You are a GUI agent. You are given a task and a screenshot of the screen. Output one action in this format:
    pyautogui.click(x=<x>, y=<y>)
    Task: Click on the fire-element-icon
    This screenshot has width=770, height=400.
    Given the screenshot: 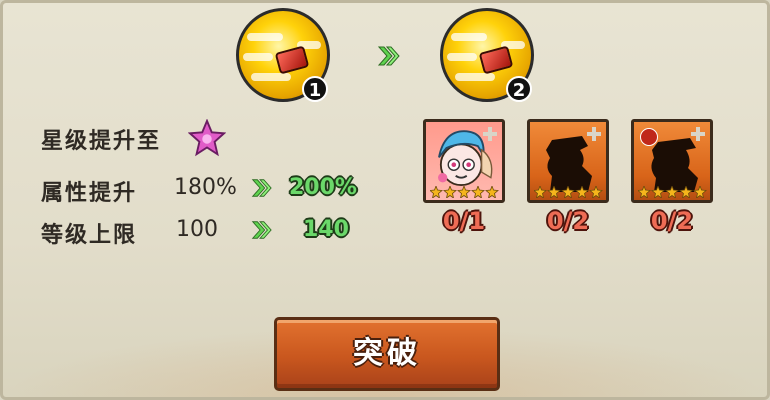 What is the action you would take?
    pyautogui.click(x=649, y=137)
    